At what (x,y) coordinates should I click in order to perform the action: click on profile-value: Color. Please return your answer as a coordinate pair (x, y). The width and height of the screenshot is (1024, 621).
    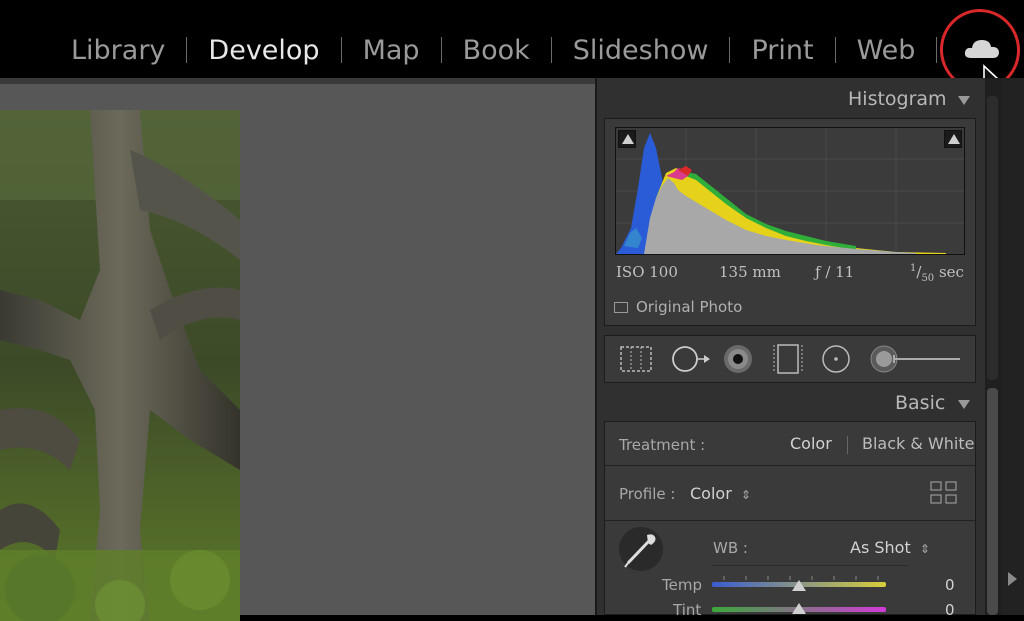
    Looking at the image, I should click on (711, 493).